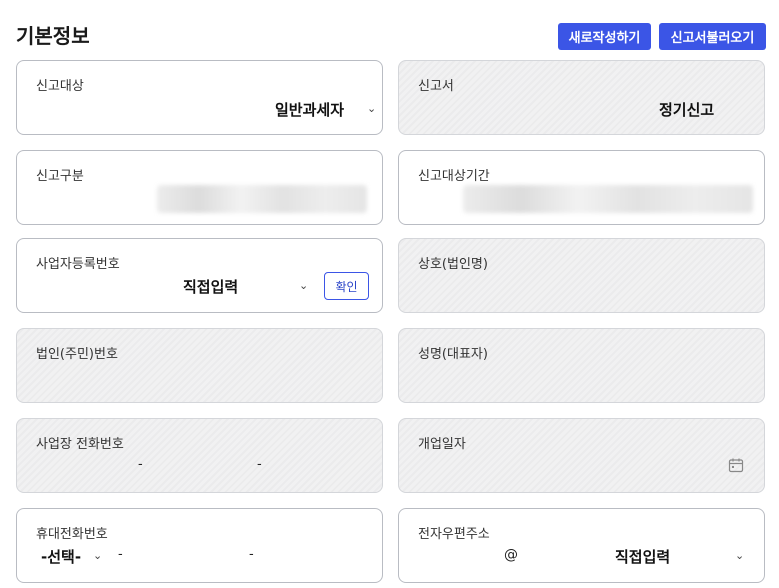 Image resolution: width=779 pixels, height=588 pixels. Describe the element at coordinates (60, 176) in the screenshot. I see `field-label: 신고구분` at that location.